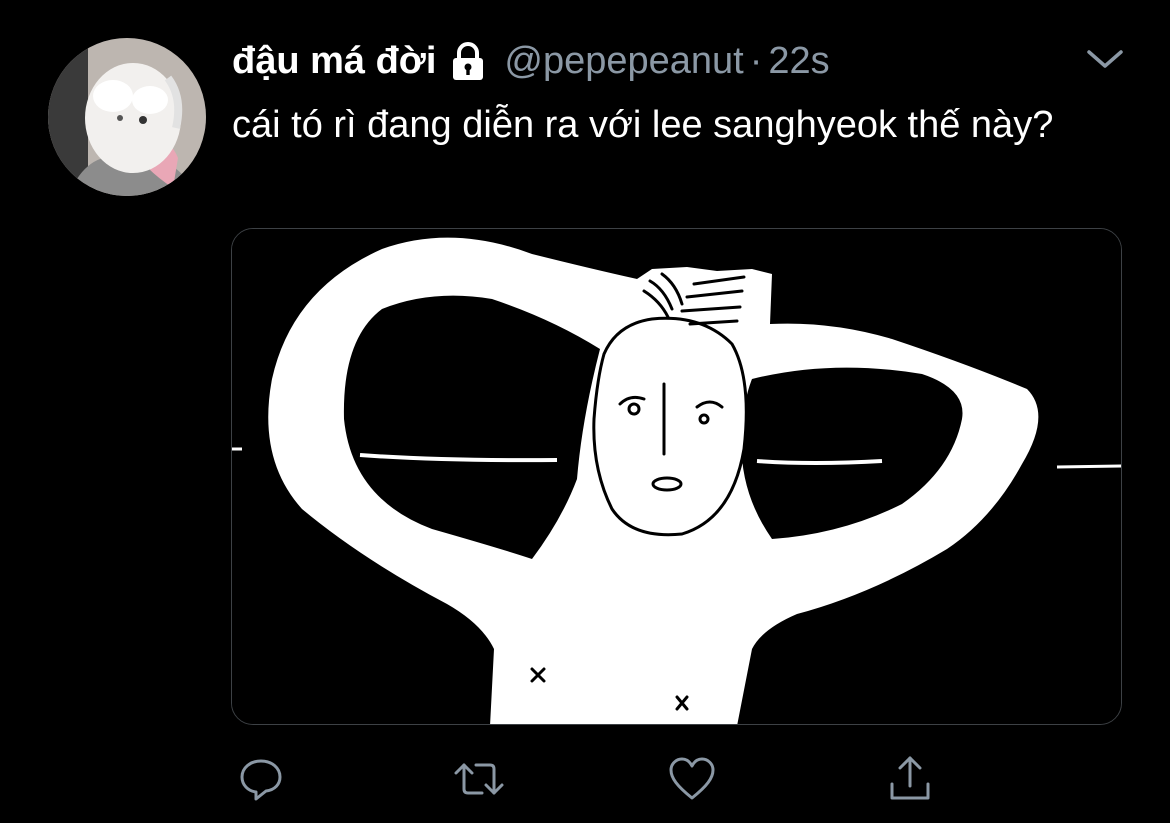  What do you see at coordinates (468, 61) in the screenshot?
I see `lock-icon` at bounding box center [468, 61].